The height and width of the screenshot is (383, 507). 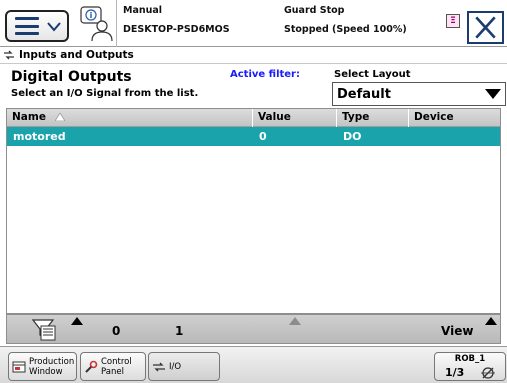 I want to click on coordinate-system-icon, so click(x=488, y=373).